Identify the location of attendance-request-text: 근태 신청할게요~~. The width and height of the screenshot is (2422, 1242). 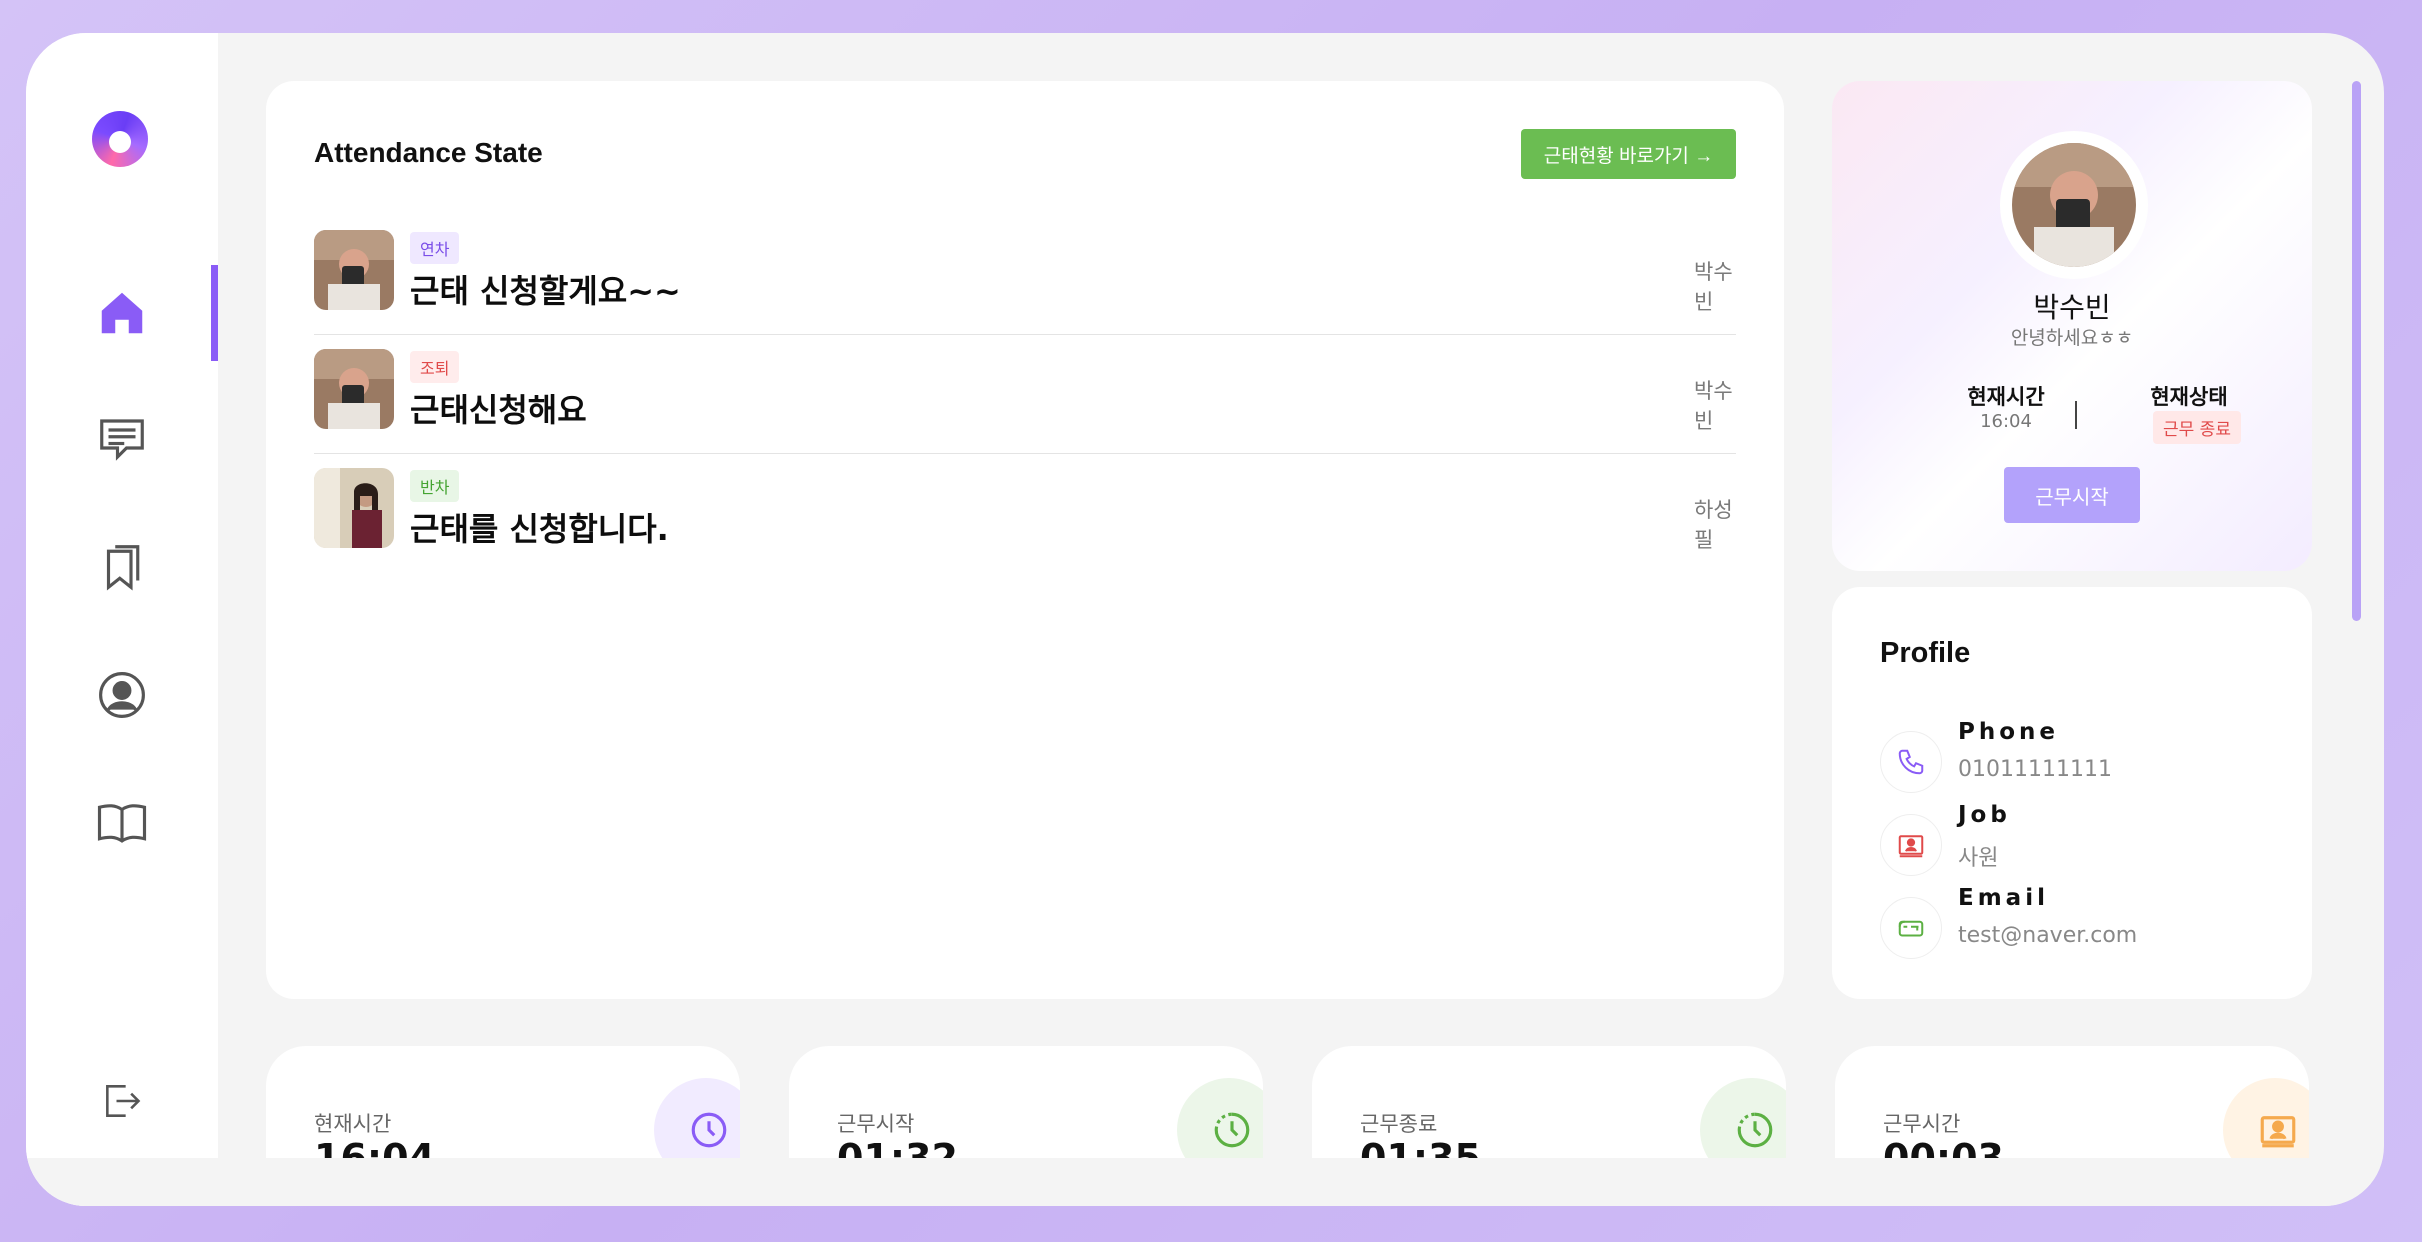
(545, 291).